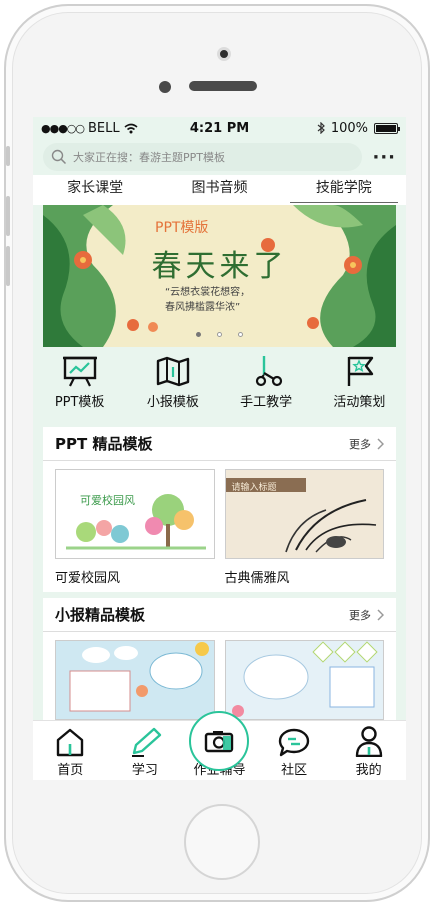 This screenshot has width=434, height=906. I want to click on tab-skills-academy: 技能学院, so click(344, 190).